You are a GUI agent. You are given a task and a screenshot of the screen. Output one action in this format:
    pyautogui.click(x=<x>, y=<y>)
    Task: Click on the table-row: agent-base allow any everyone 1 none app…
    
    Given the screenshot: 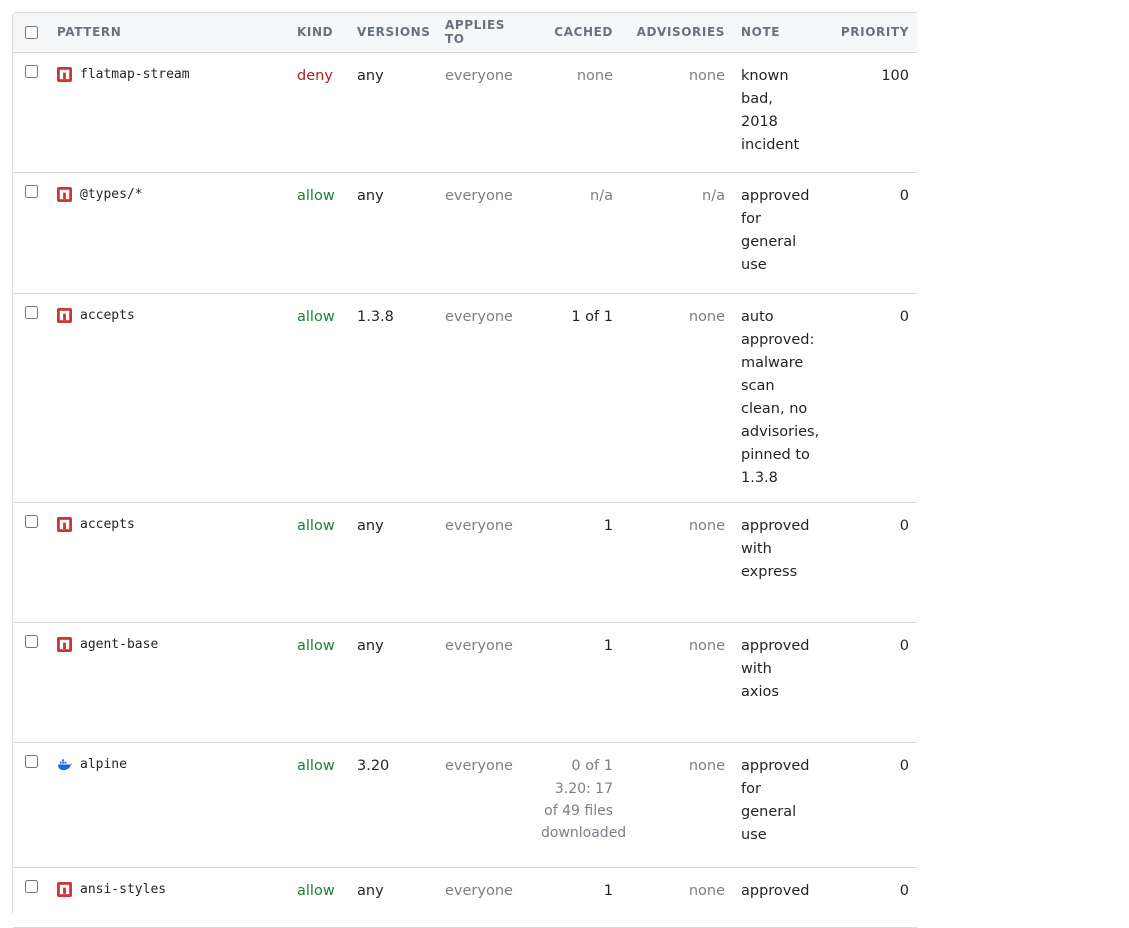 What is the action you would take?
    pyautogui.click(x=465, y=682)
    